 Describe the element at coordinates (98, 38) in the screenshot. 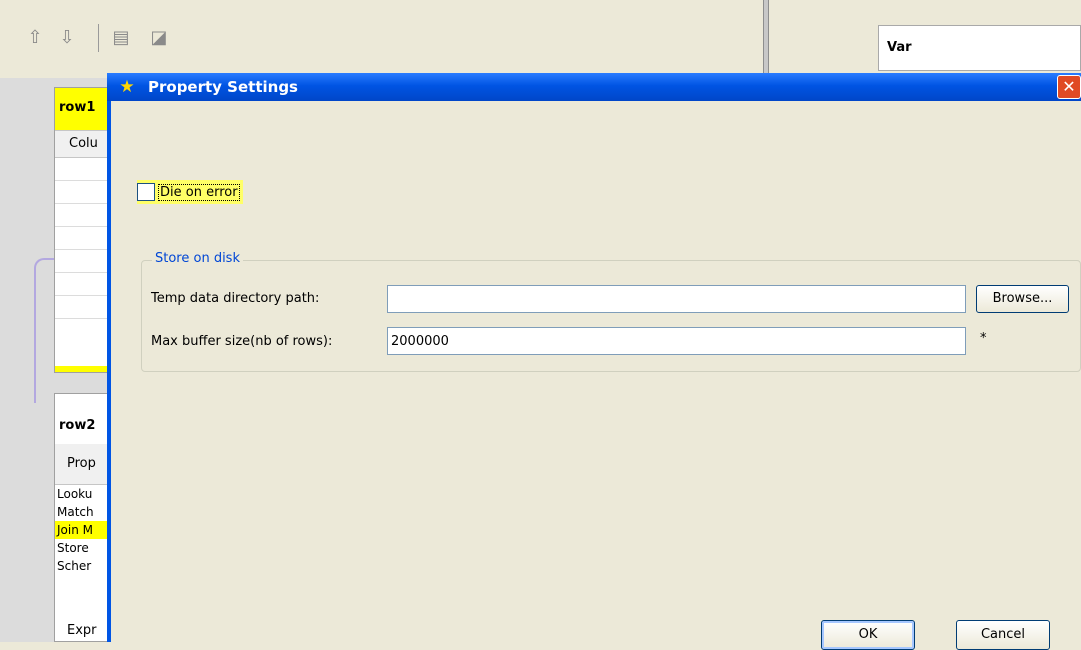

I see `toolbar-separator` at that location.